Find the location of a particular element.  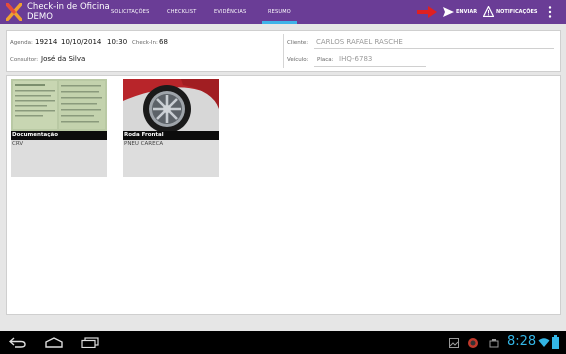

wifi-icon is located at coordinates (544, 342).